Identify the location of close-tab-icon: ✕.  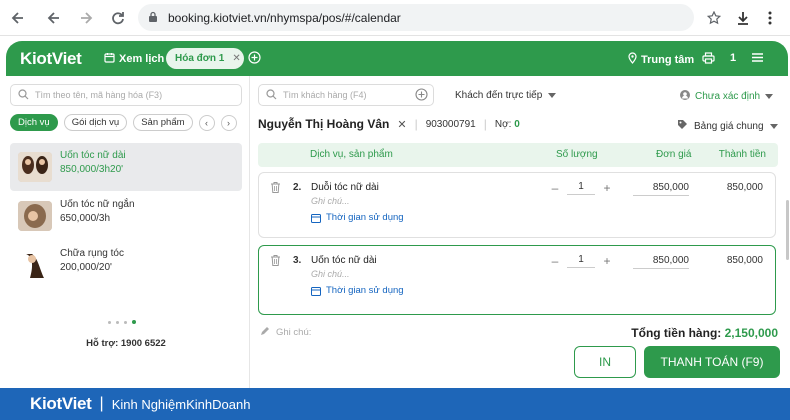
(236, 58).